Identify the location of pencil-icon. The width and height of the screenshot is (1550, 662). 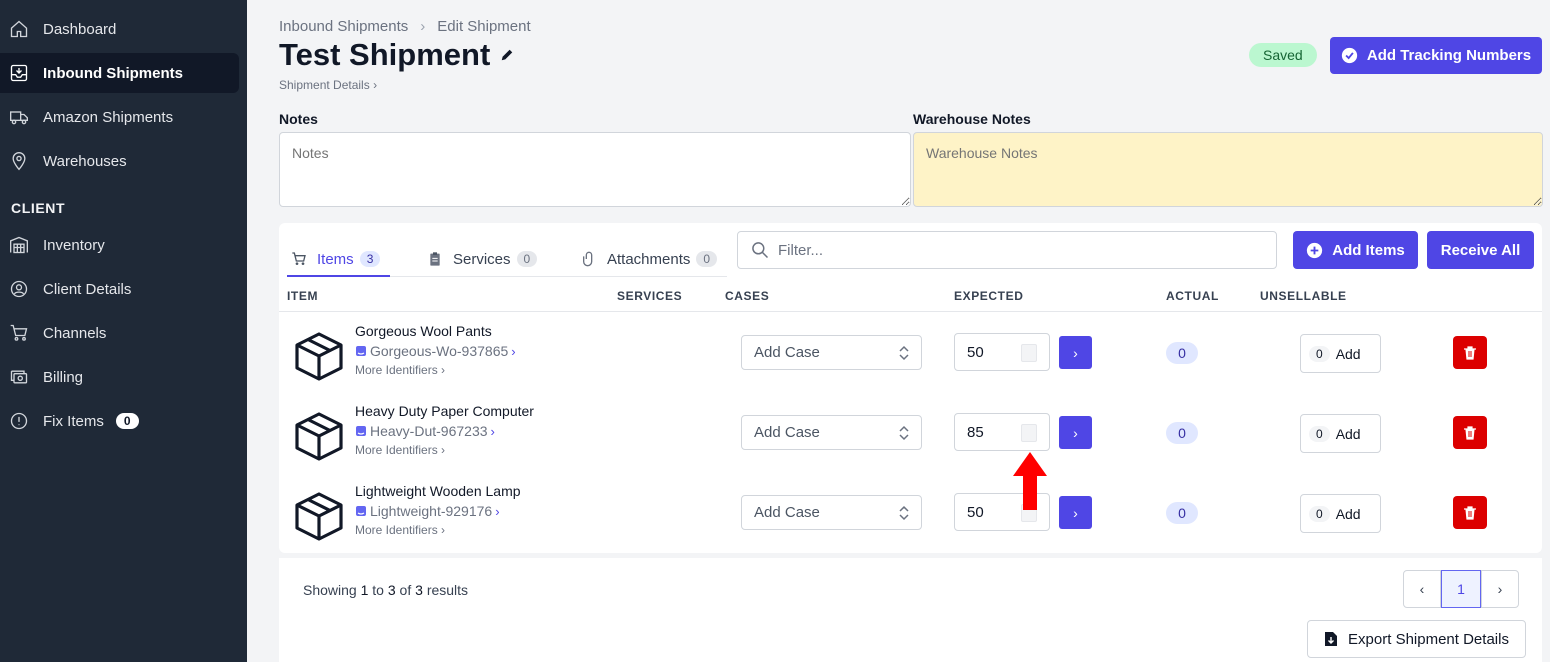
(507, 55).